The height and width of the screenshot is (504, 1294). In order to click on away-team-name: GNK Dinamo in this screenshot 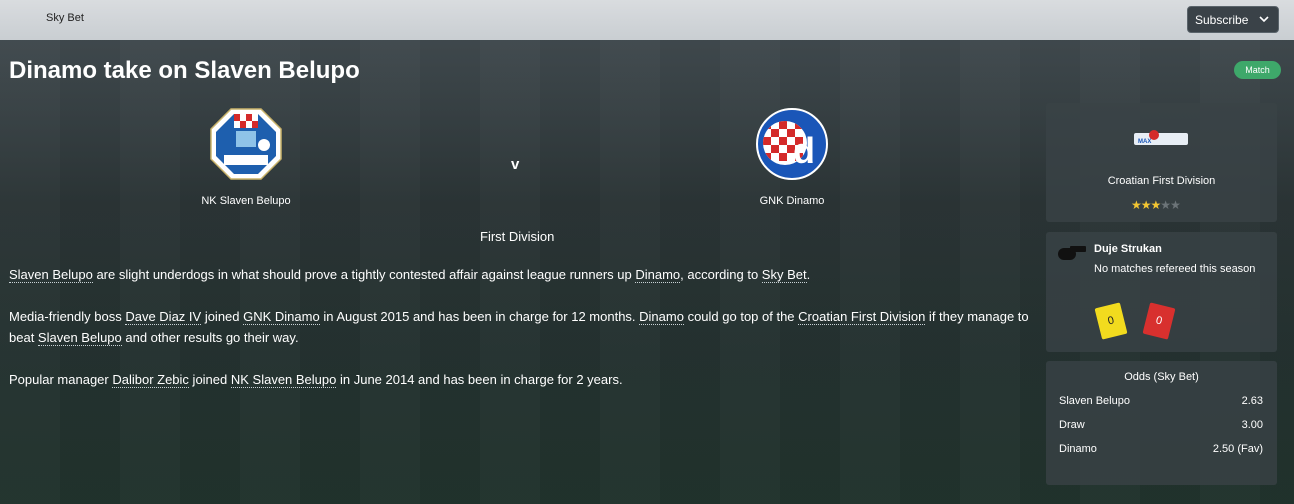, I will do `click(792, 201)`.